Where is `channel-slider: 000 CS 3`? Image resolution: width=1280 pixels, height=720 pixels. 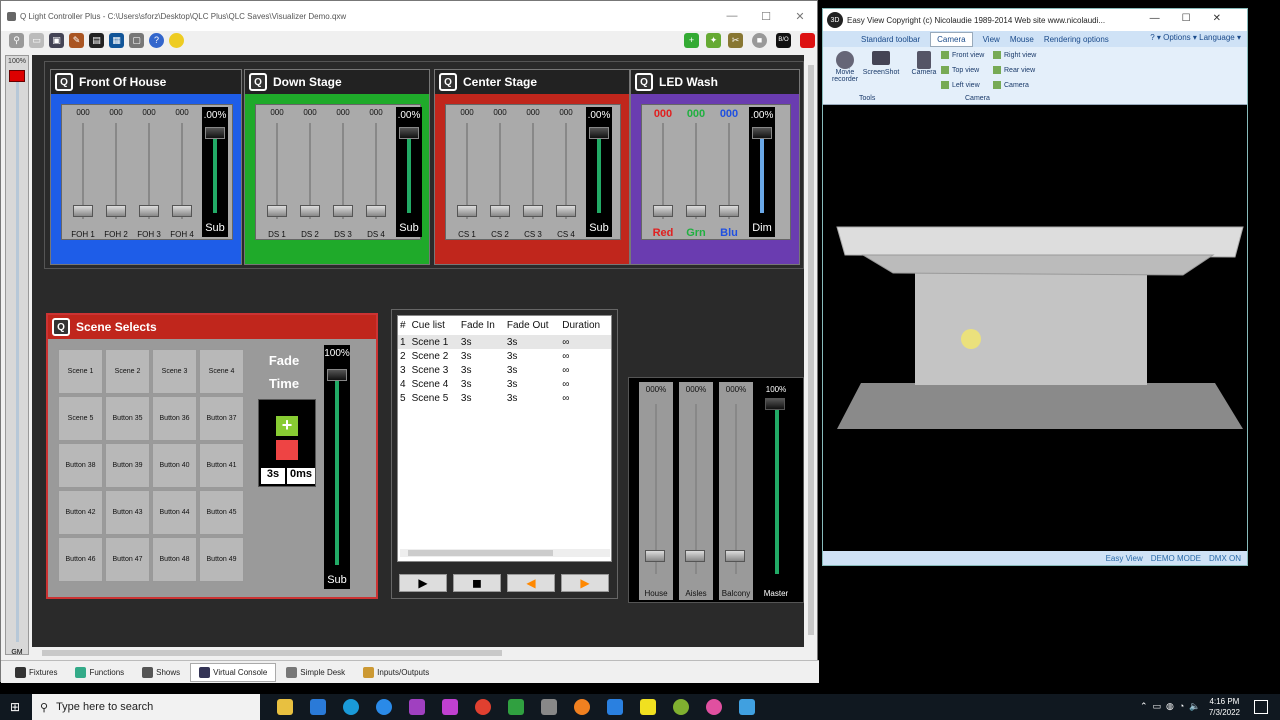 channel-slider: 000 CS 3 is located at coordinates (533, 173).